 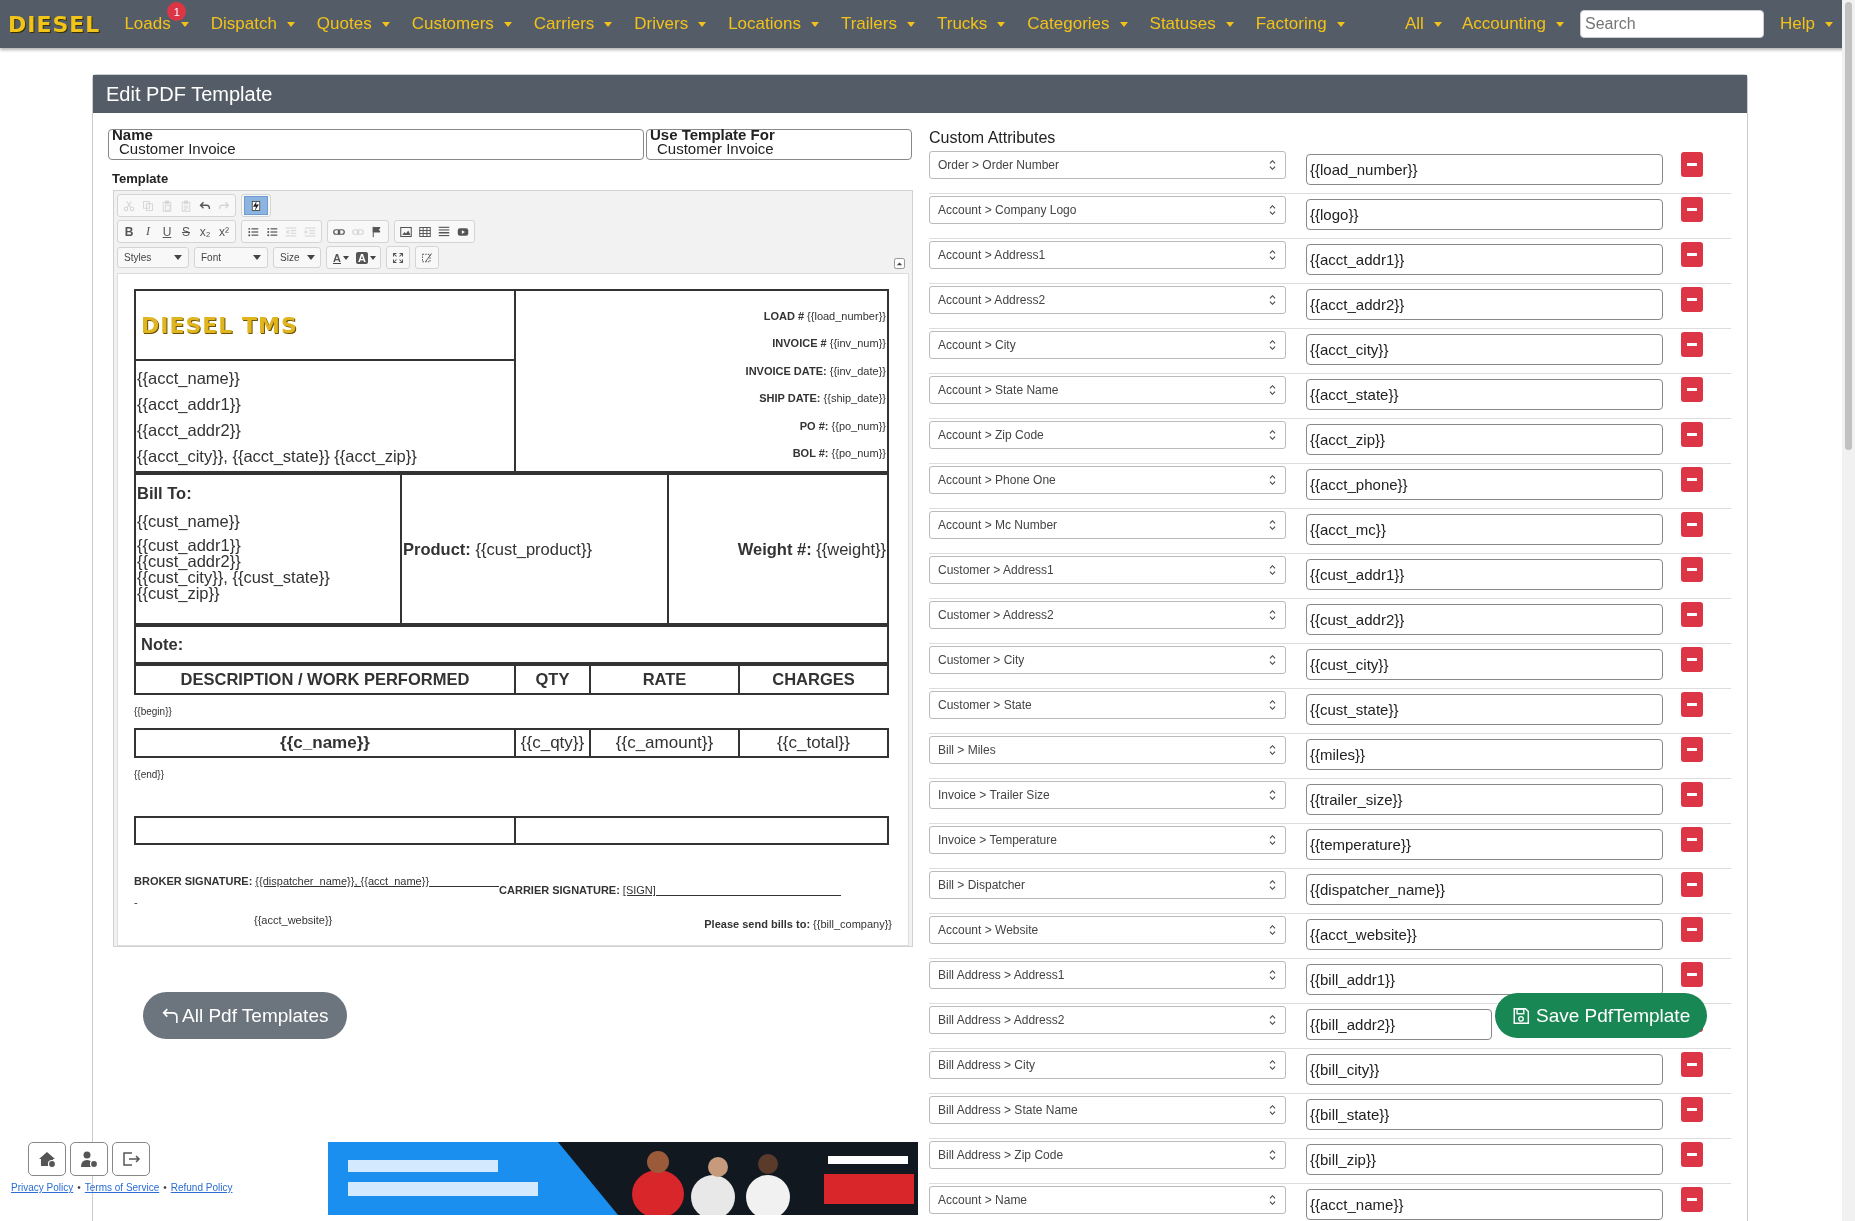 What do you see at coordinates (1513, 24) in the screenshot?
I see `nav-menu-item: Accounting` at bounding box center [1513, 24].